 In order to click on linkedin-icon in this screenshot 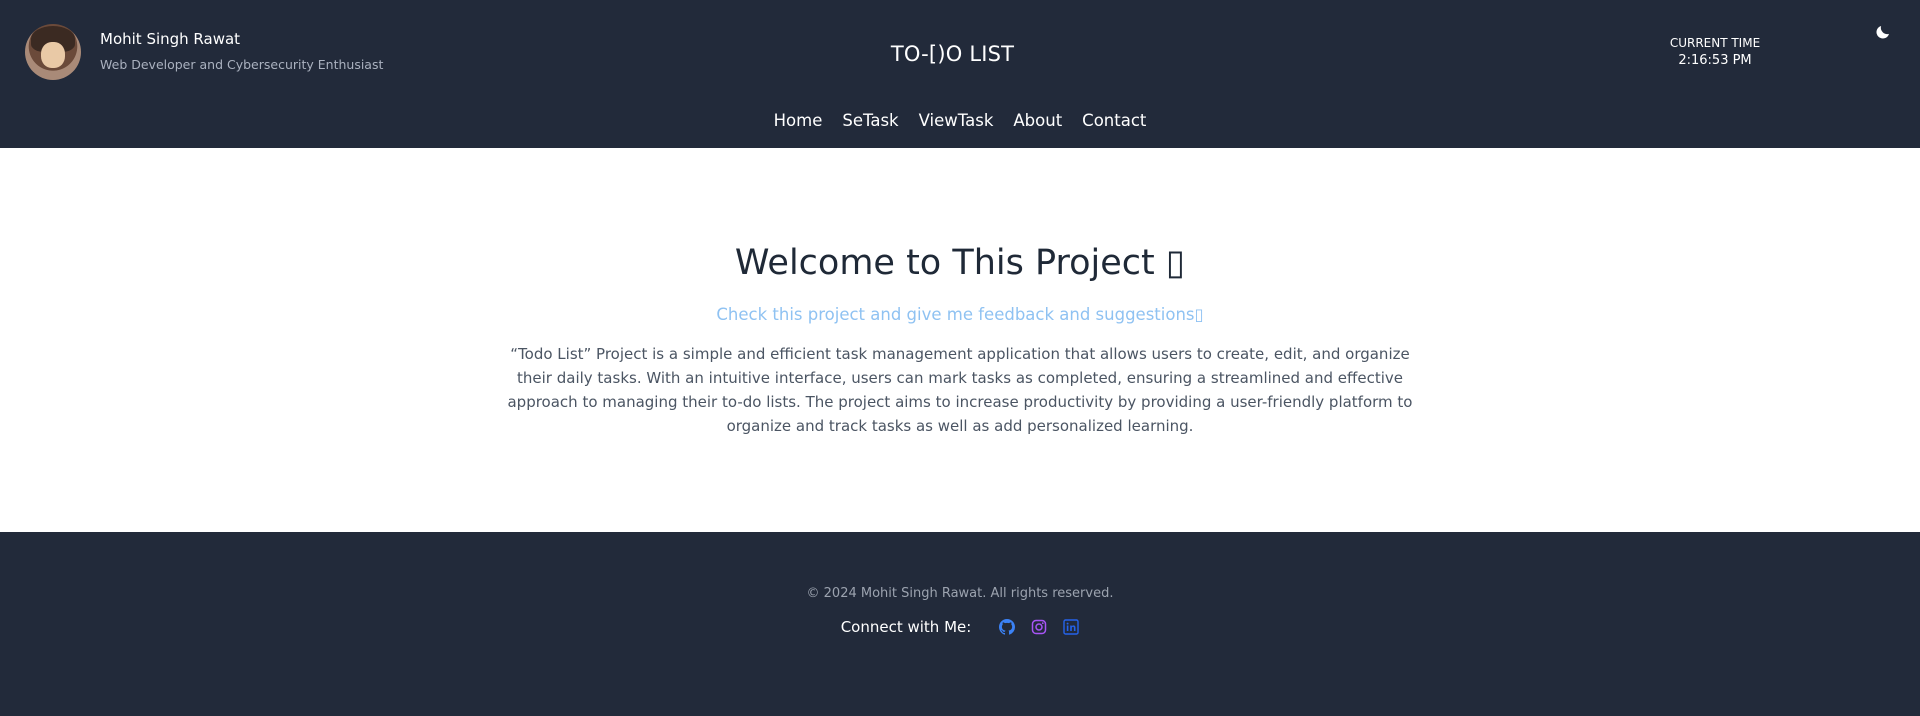, I will do `click(1071, 627)`.